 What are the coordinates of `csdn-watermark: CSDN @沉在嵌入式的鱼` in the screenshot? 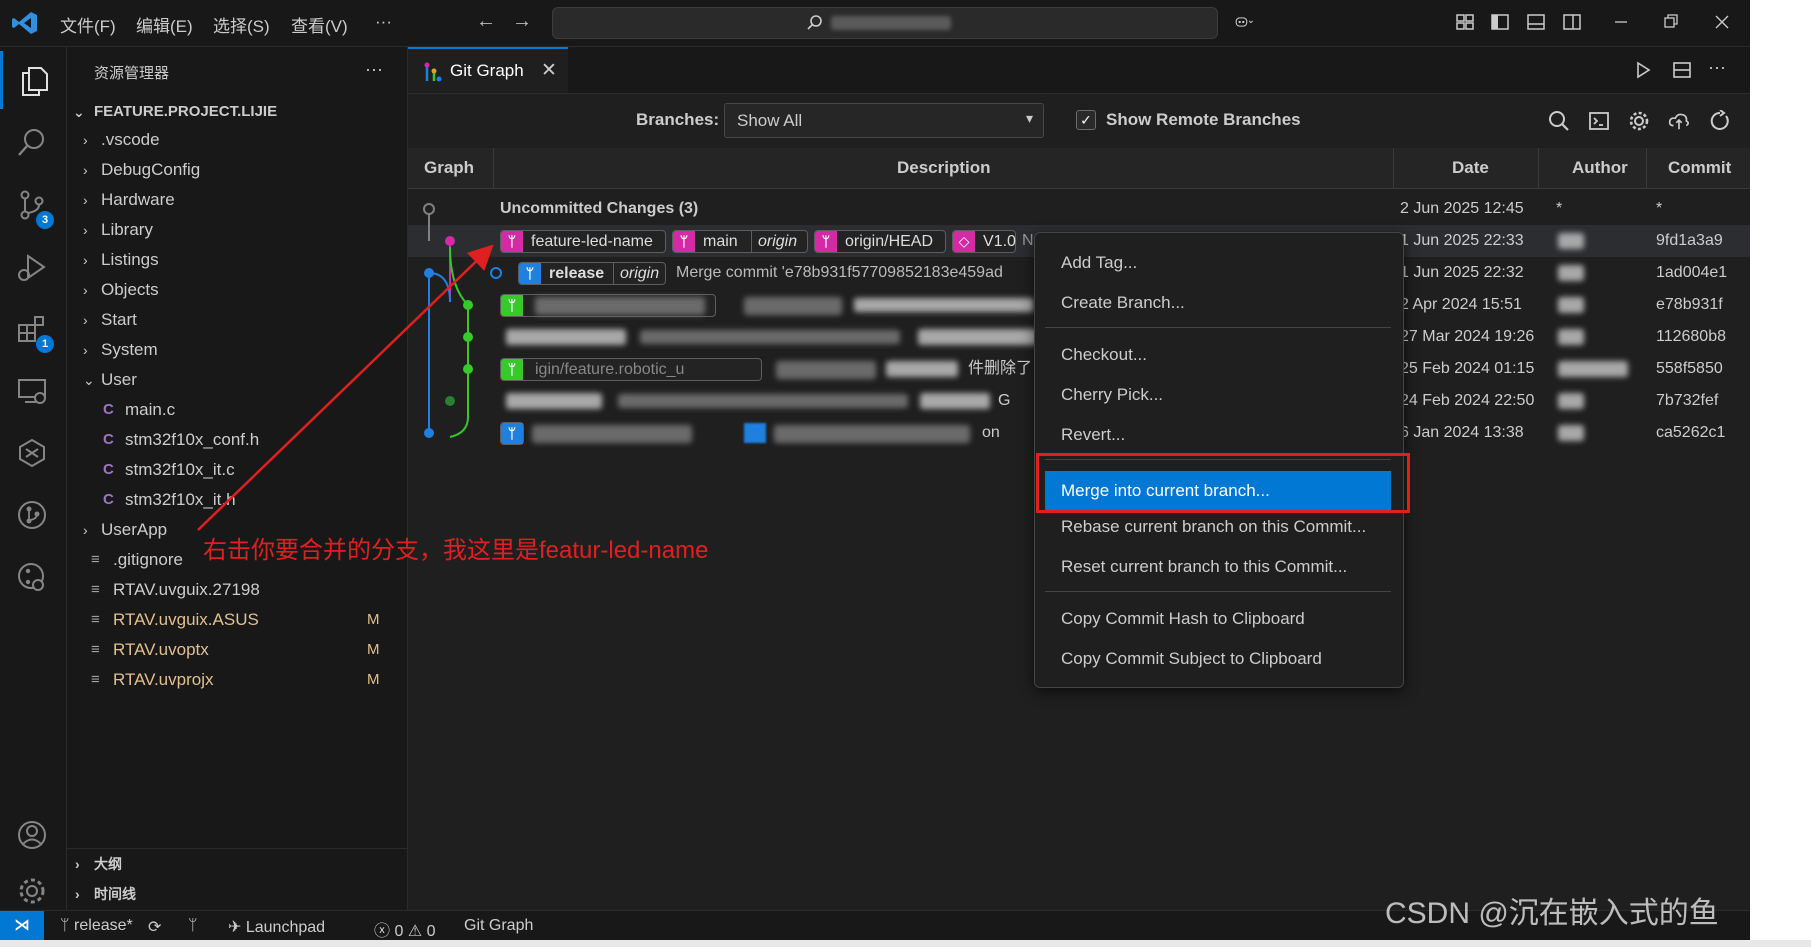 It's located at (1552, 913).